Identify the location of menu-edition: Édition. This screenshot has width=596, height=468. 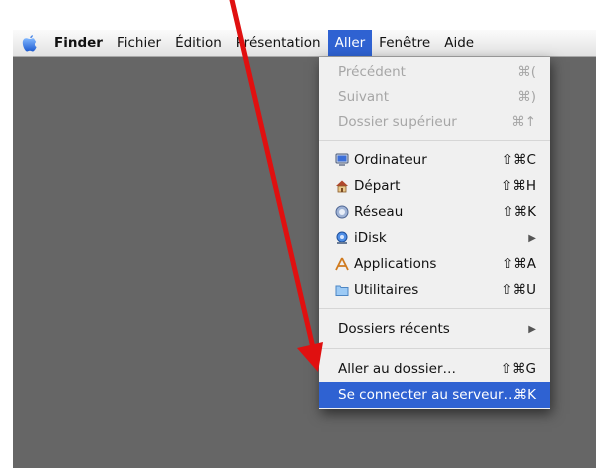
(198, 43).